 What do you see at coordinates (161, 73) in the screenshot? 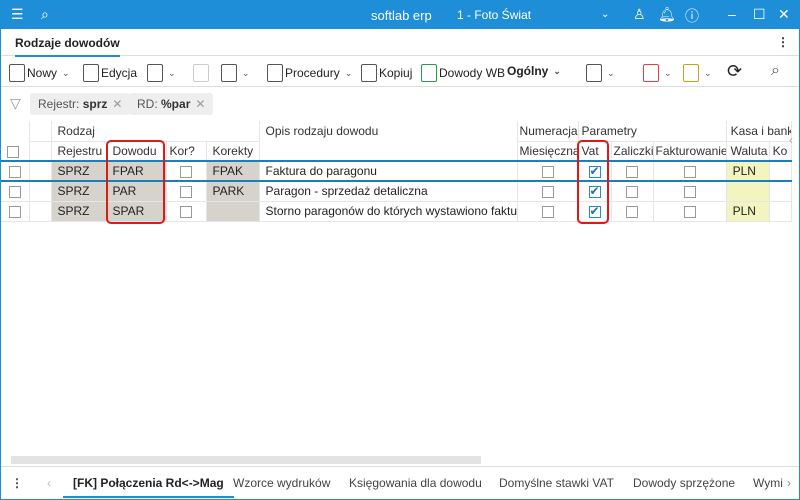
I see `info-button: ⌄` at bounding box center [161, 73].